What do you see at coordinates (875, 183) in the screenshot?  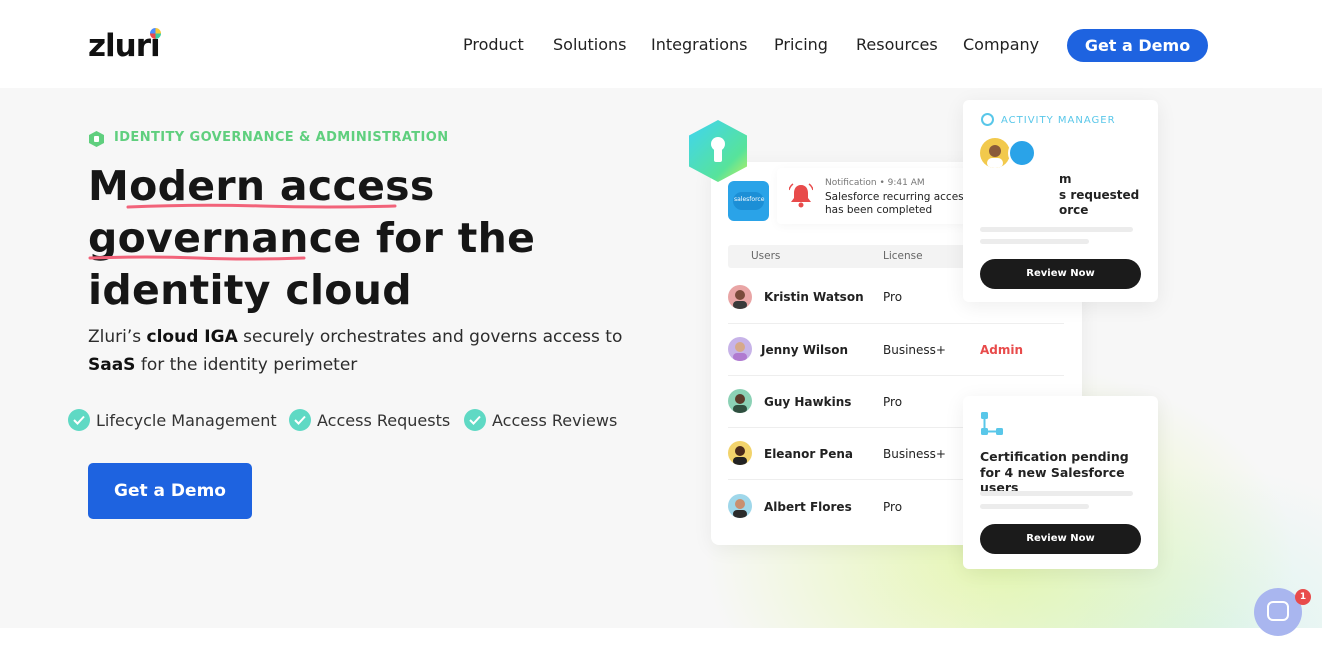 I see `notification-meta: Notification • 9:41 AM` at bounding box center [875, 183].